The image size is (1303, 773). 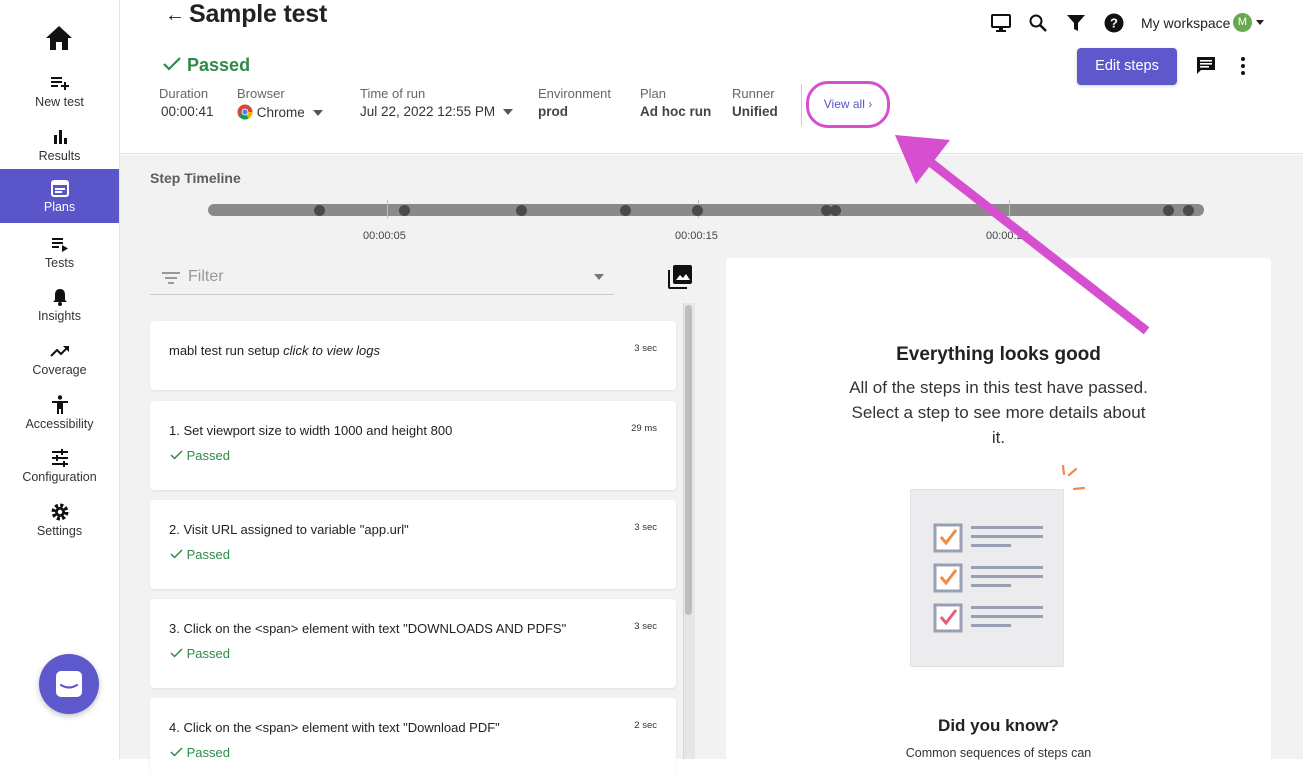 I want to click on home-icon, so click(x=59, y=38).